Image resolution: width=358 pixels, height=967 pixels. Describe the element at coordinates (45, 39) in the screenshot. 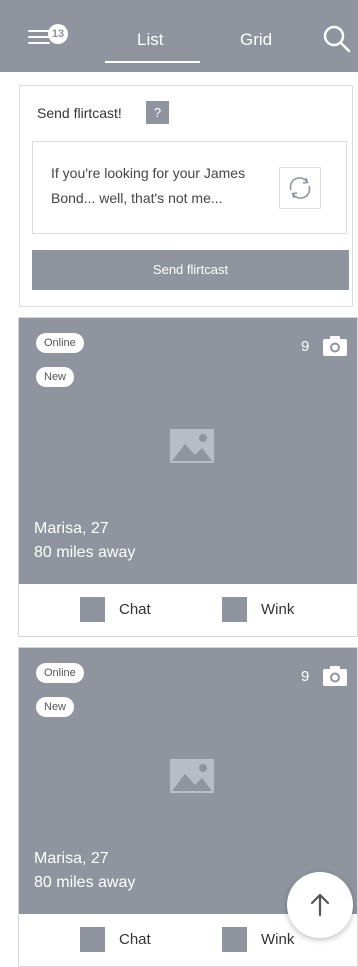

I see `menu-button: 13` at that location.